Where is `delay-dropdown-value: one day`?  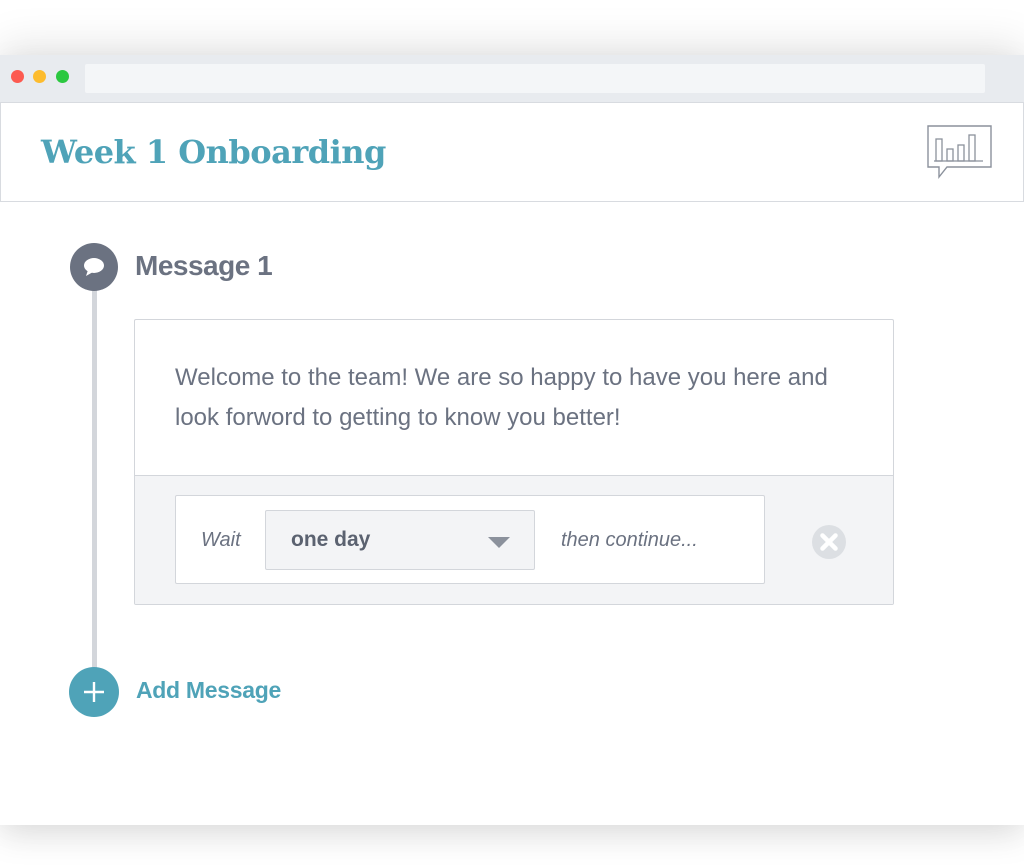 delay-dropdown-value: one day is located at coordinates (331, 539).